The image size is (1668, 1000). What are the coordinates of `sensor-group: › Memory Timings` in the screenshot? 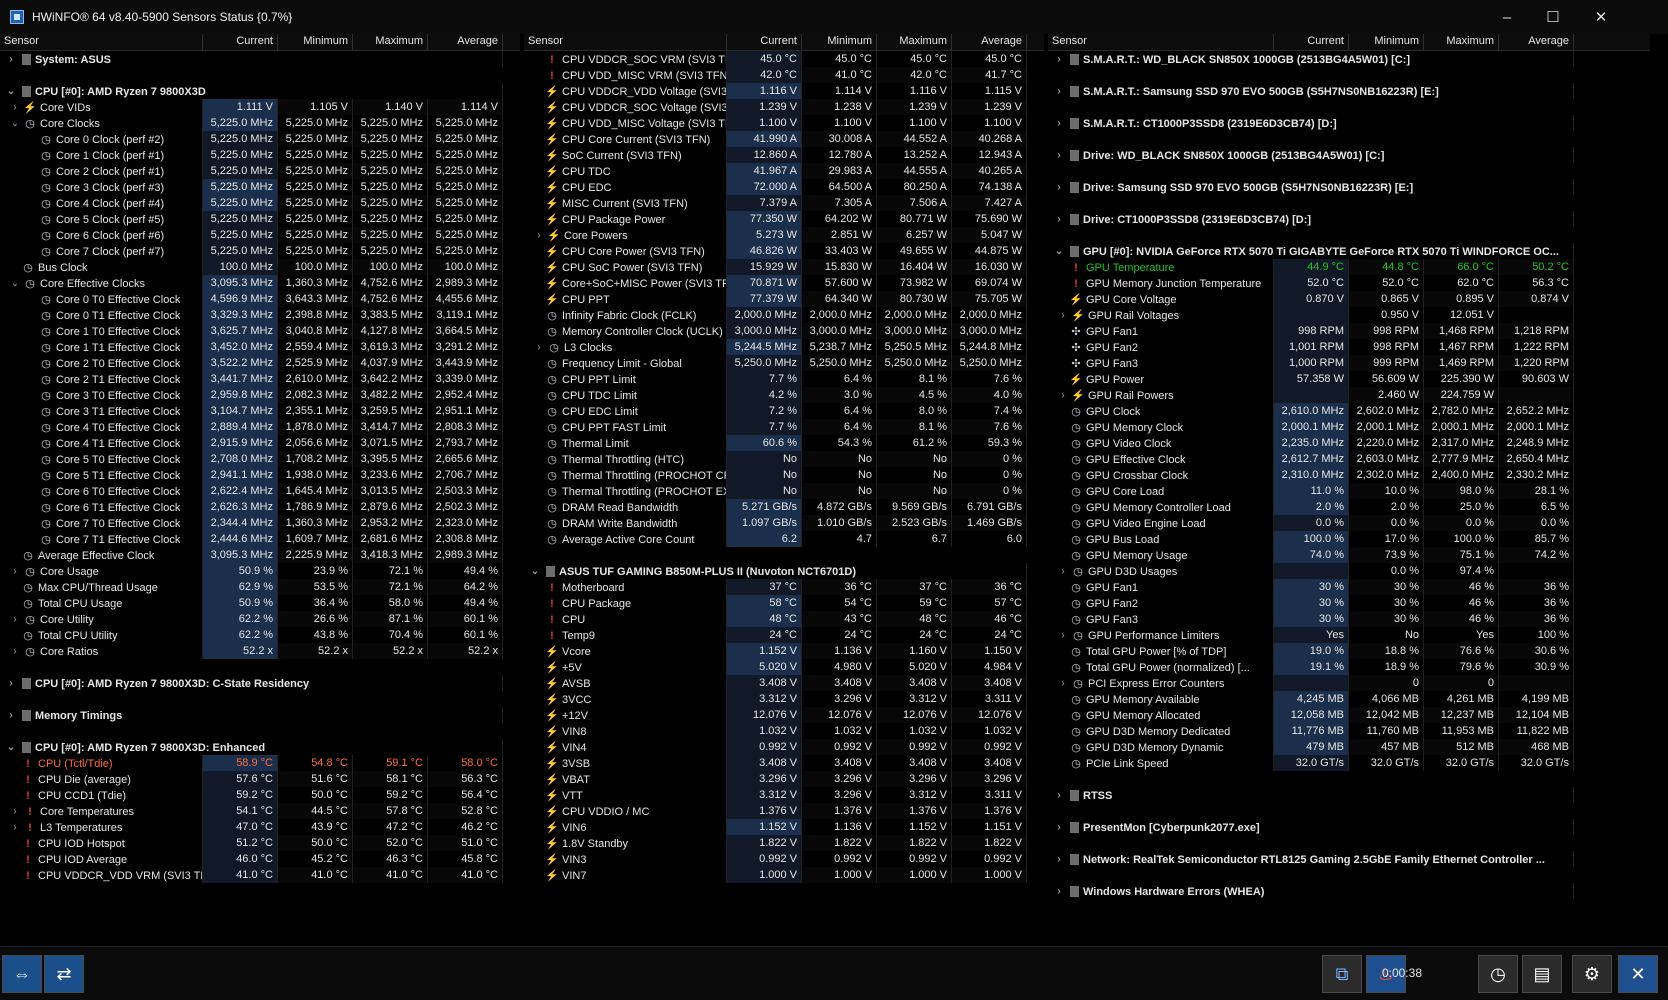 It's located at (260, 715).